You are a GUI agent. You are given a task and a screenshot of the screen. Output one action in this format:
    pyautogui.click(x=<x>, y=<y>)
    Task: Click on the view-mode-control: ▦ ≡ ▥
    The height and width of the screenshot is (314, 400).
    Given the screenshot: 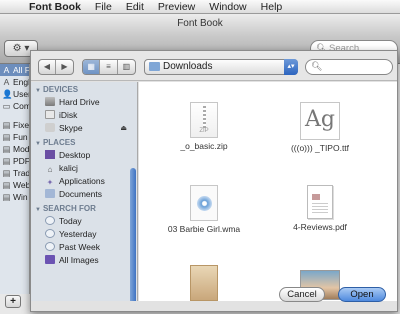 What is the action you would take?
    pyautogui.click(x=109, y=67)
    